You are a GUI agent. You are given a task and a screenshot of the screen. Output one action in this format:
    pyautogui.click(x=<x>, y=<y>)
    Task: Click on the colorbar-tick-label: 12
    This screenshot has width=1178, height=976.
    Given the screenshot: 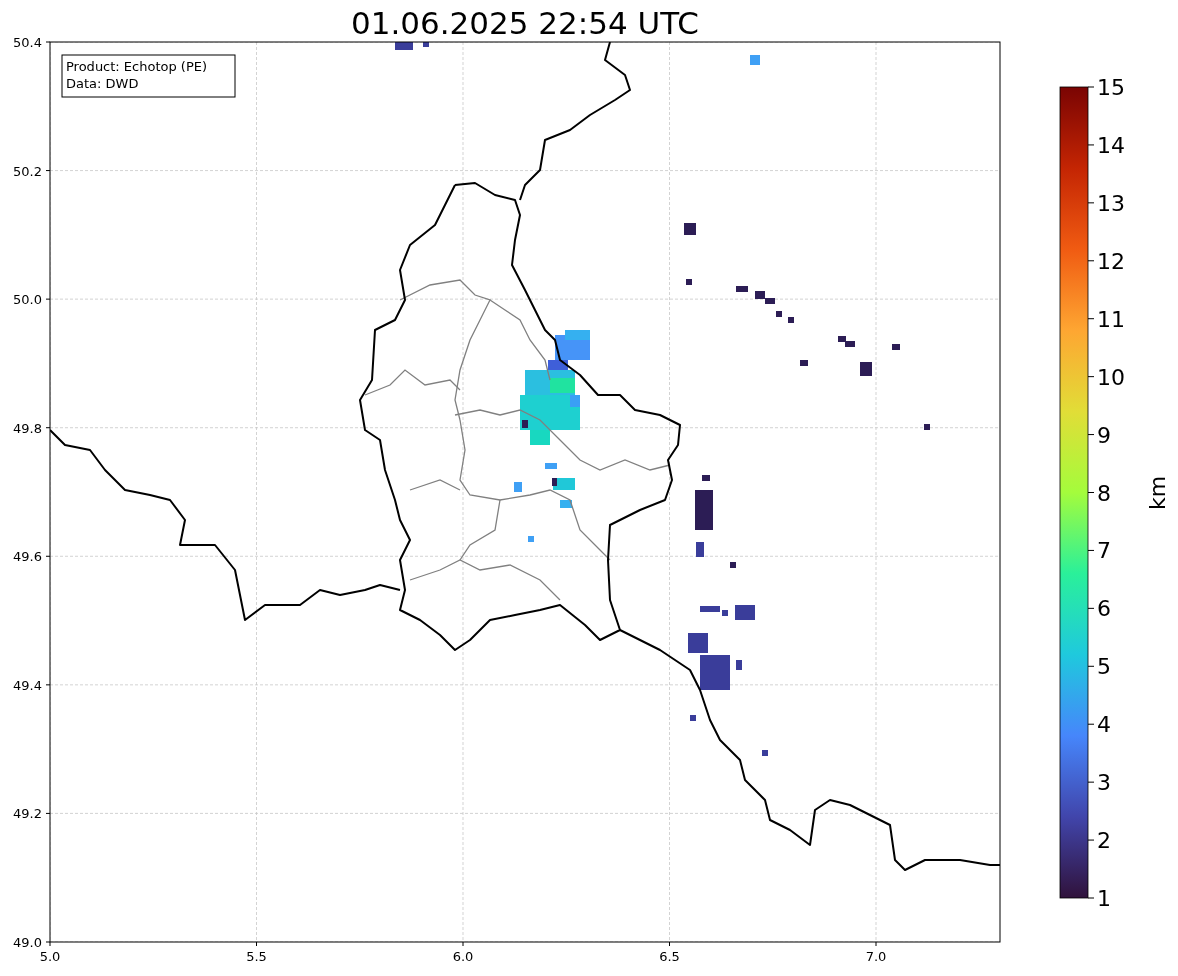 What is the action you would take?
    pyautogui.click(x=1111, y=261)
    